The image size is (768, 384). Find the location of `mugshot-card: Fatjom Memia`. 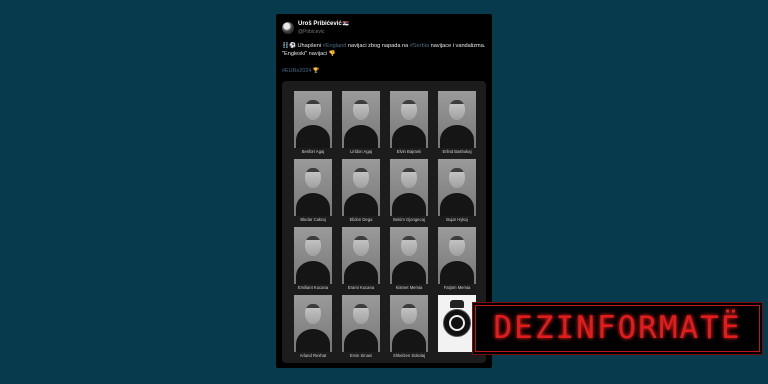

mugshot-card: Fatjom Memia is located at coordinates (457, 259).